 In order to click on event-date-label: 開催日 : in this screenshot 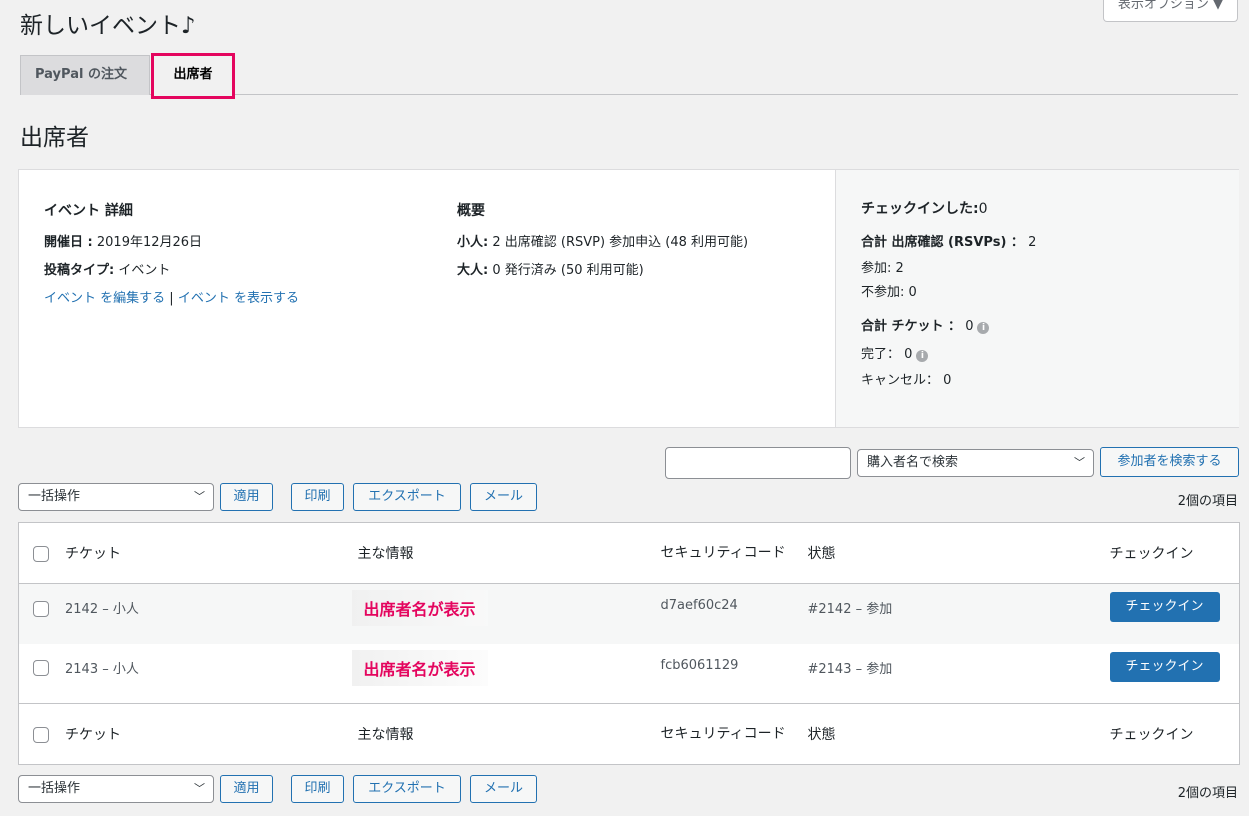, I will do `click(68, 242)`.